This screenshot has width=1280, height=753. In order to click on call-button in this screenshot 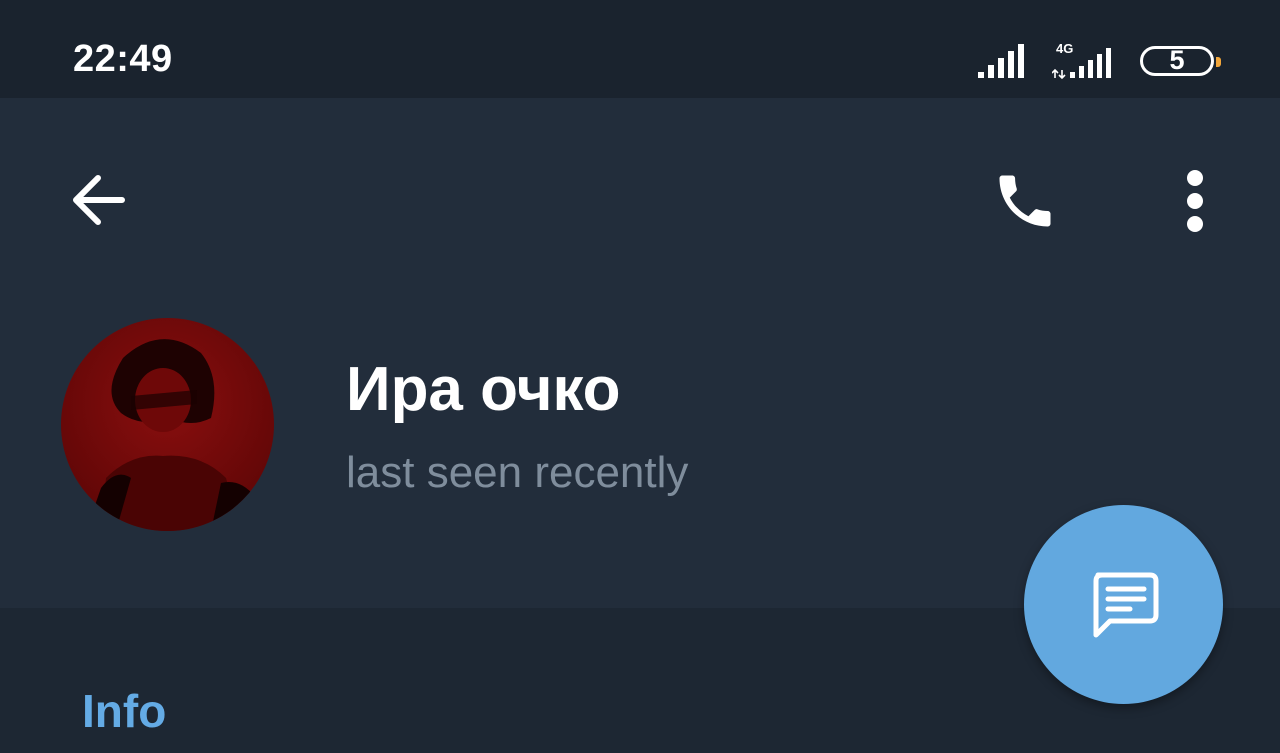, I will do `click(1025, 201)`.